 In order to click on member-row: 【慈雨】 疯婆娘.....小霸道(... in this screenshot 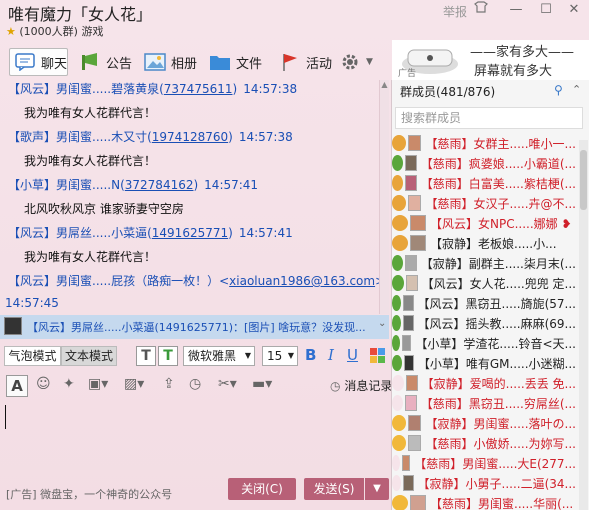, I will do `click(484, 163)`.